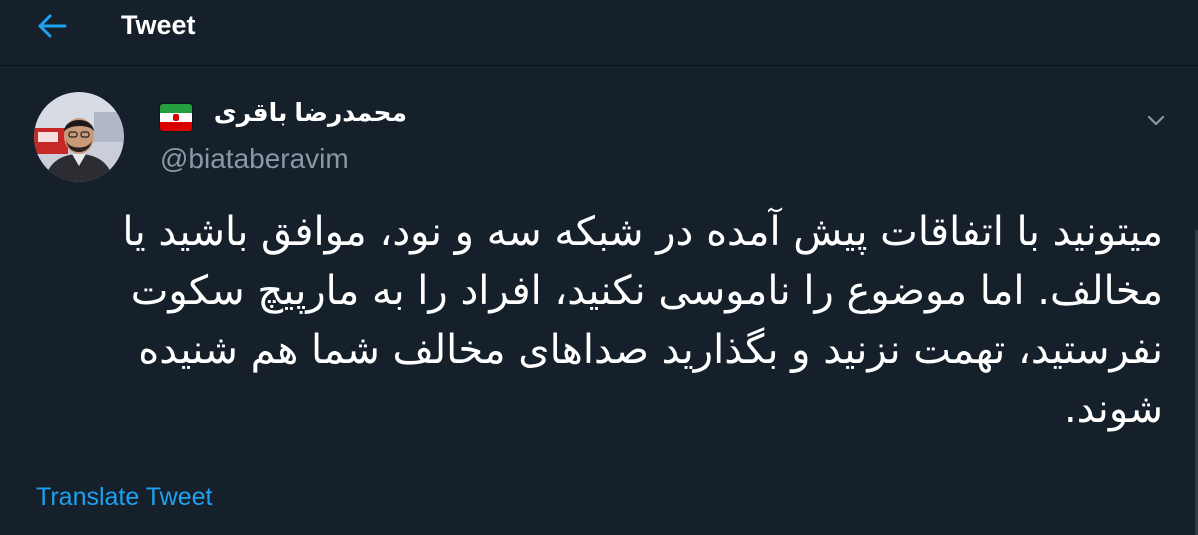  I want to click on author-handle: @biataberavim, so click(254, 159).